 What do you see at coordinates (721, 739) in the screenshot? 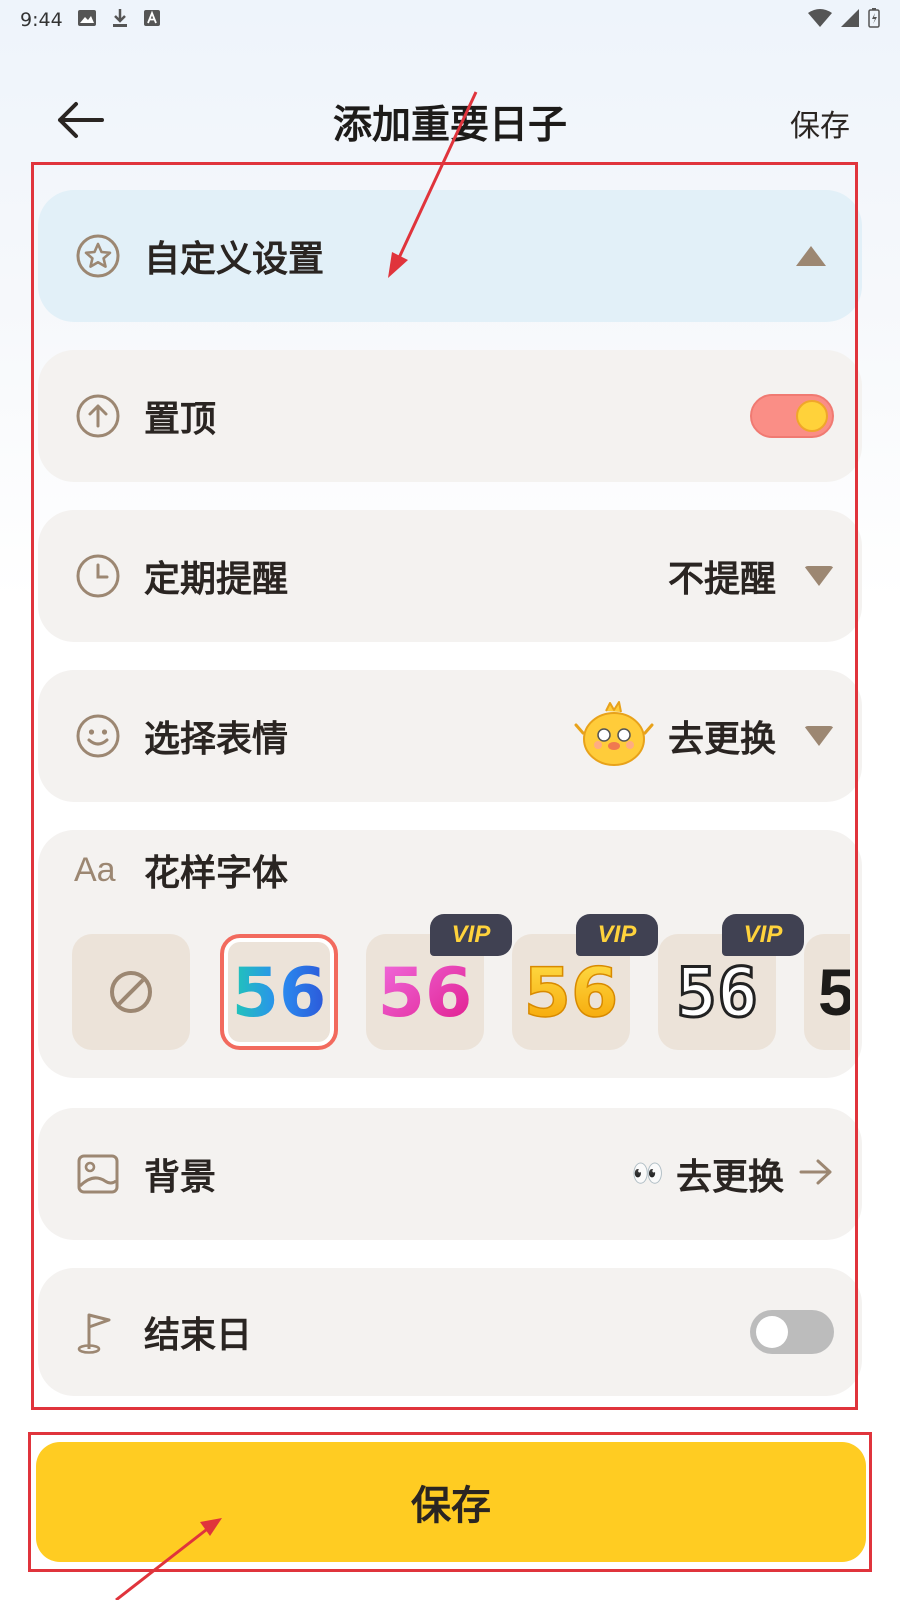
I see `emoji-change-value: 去更换` at bounding box center [721, 739].